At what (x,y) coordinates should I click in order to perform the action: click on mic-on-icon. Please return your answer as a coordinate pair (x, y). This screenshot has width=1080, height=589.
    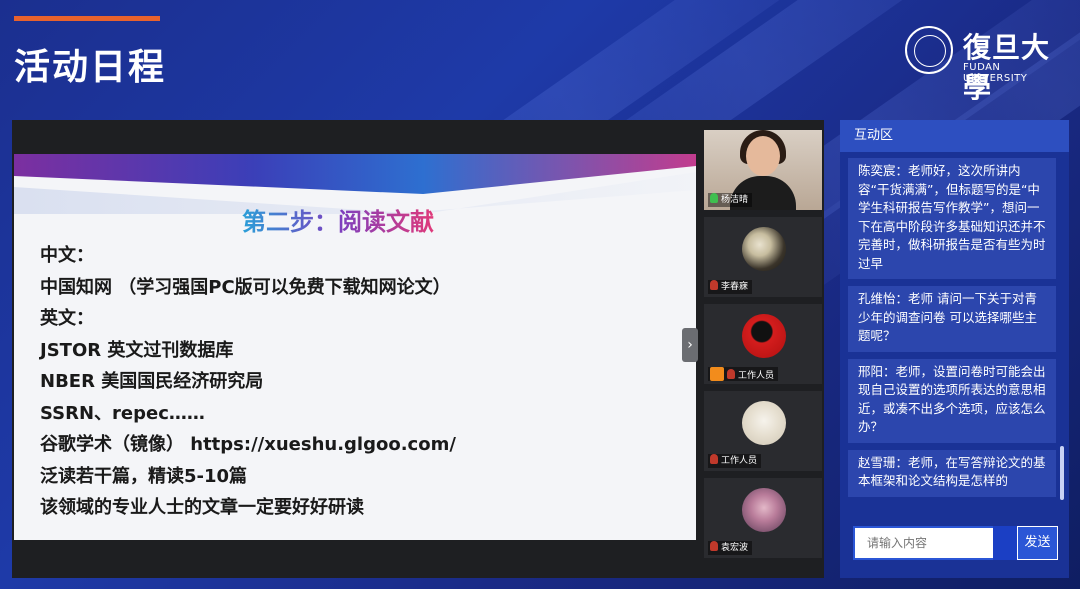
    Looking at the image, I should click on (714, 198).